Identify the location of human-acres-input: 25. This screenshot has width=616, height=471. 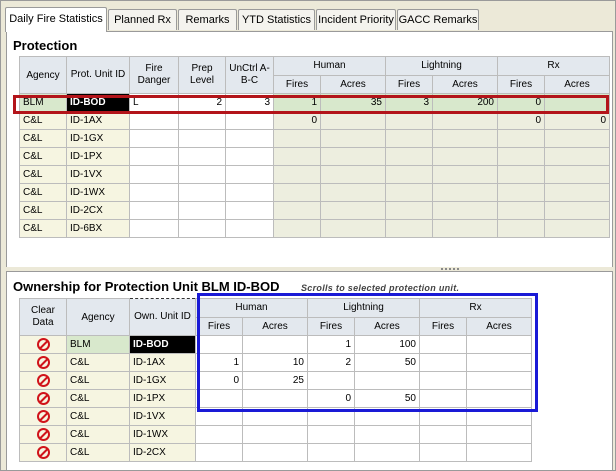
(275, 380).